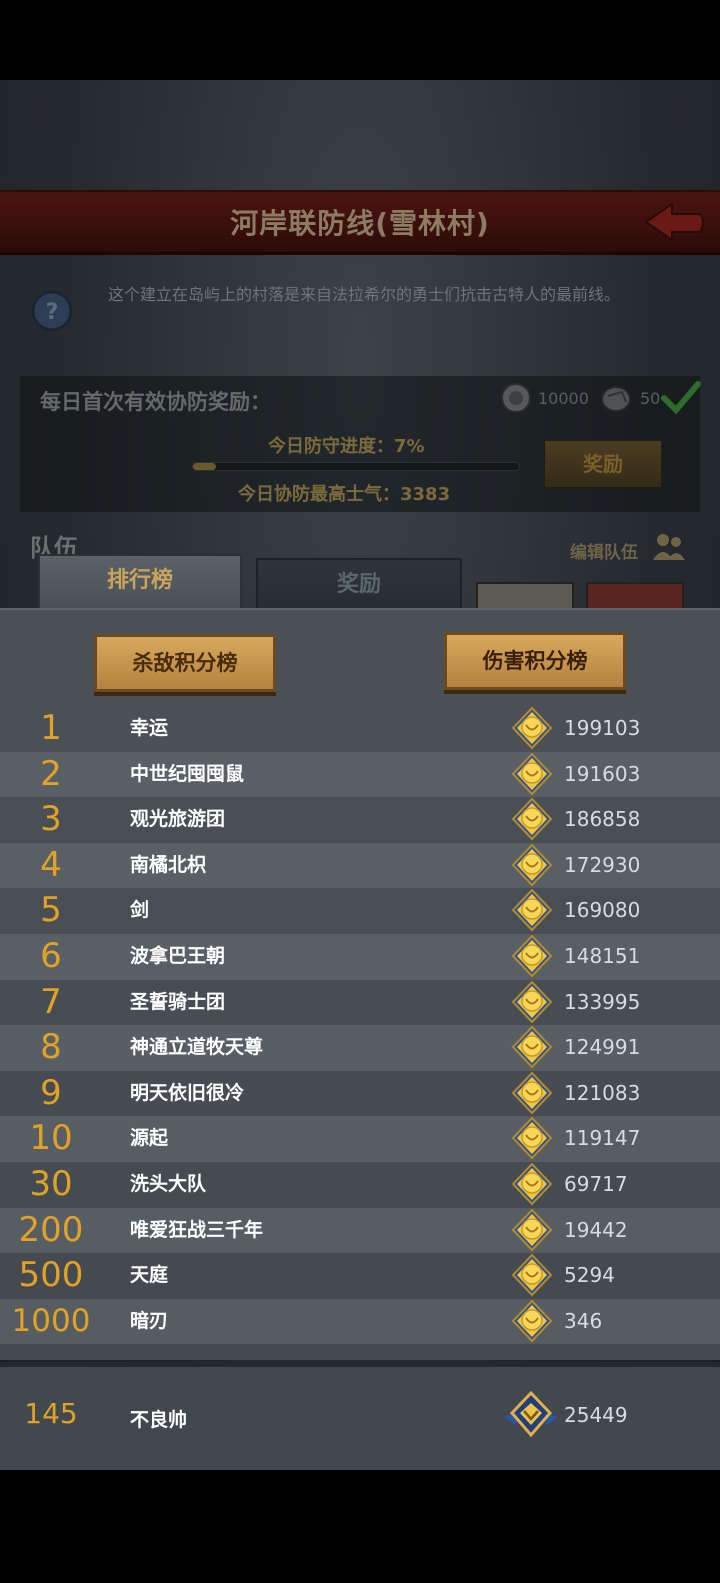 The width and height of the screenshot is (720, 1583). Describe the element at coordinates (360, 729) in the screenshot. I see `ranking-row: 1 幸运 199103` at that location.